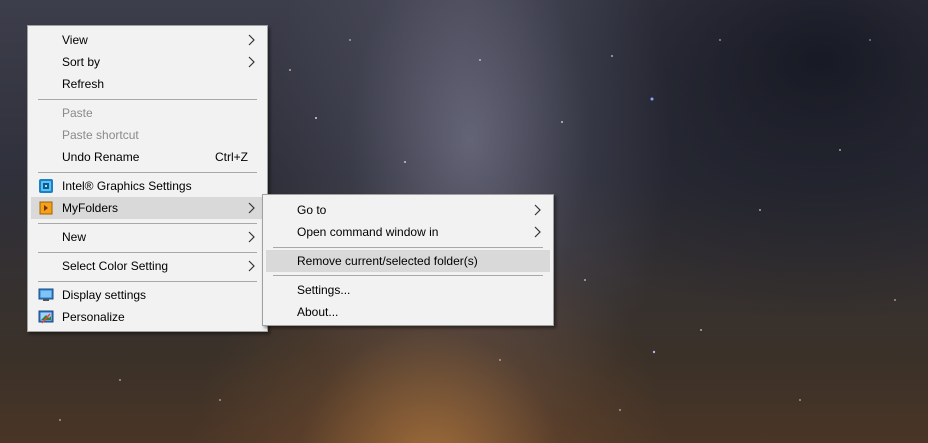  Describe the element at coordinates (93, 317) in the screenshot. I see `menu-item-personalize-label: Personalize` at that location.